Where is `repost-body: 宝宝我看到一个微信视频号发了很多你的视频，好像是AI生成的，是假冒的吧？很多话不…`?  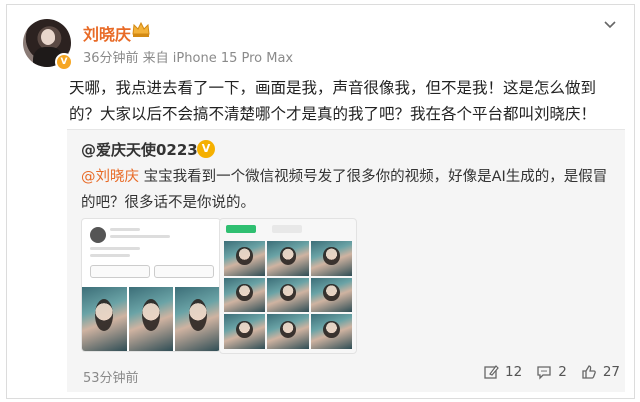 repost-body: 宝宝我看到一个微信视频号发了很多你的视频，好像是AI生成的，是假冒的吧？很多话不… is located at coordinates (344, 190).